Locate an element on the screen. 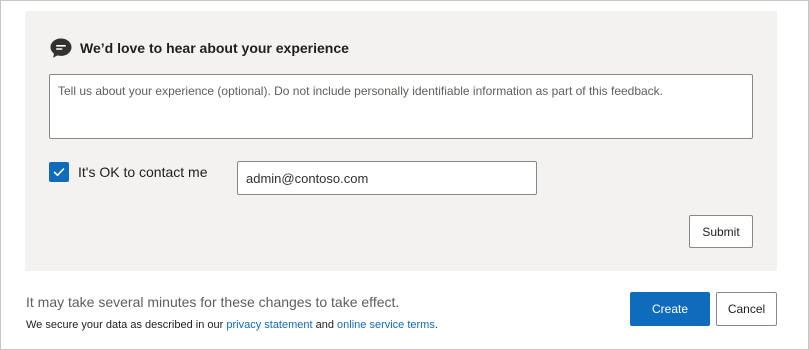  privacy-suffix: . is located at coordinates (436, 325).